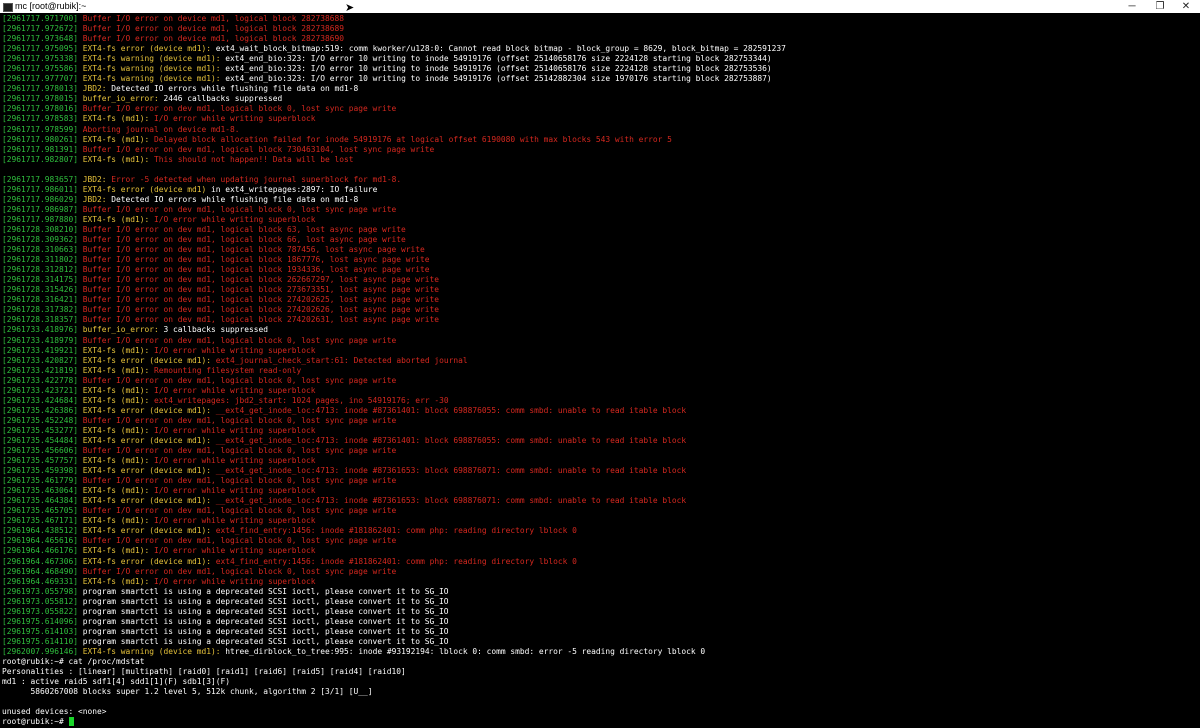  I want to click on log-message-segment: 3 callbacks suppressed, so click(216, 330).